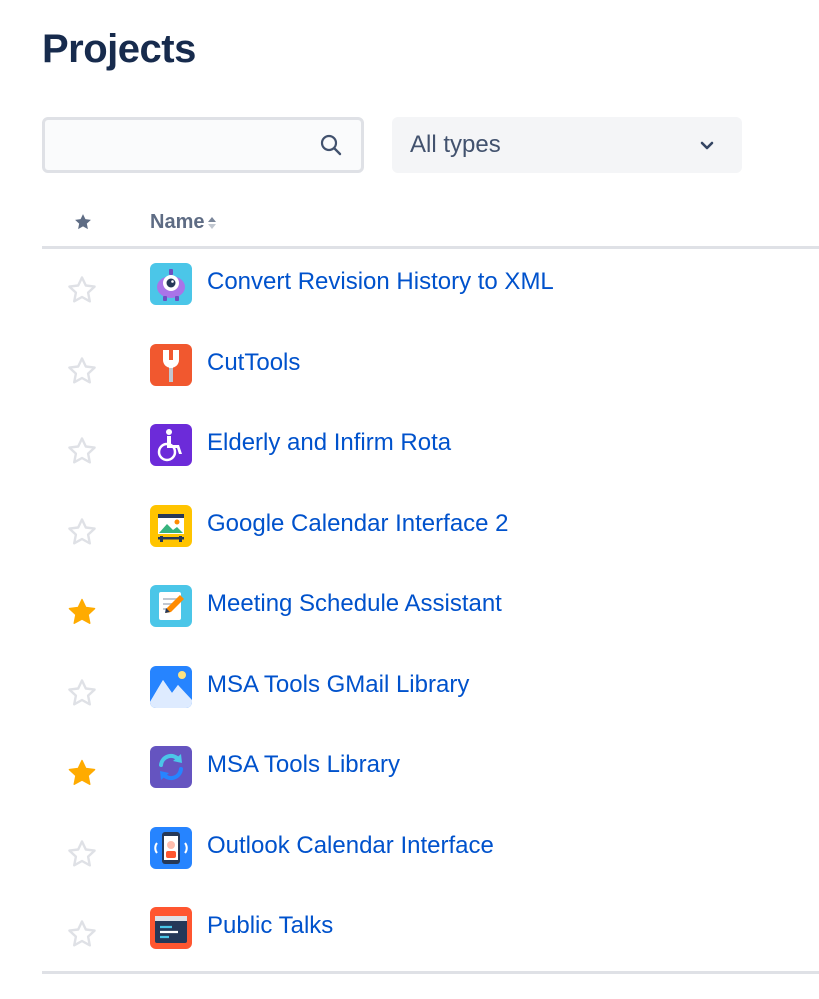 The image size is (819, 999). I want to click on table-row: Elderly and Infirm Rota, so click(430, 450).